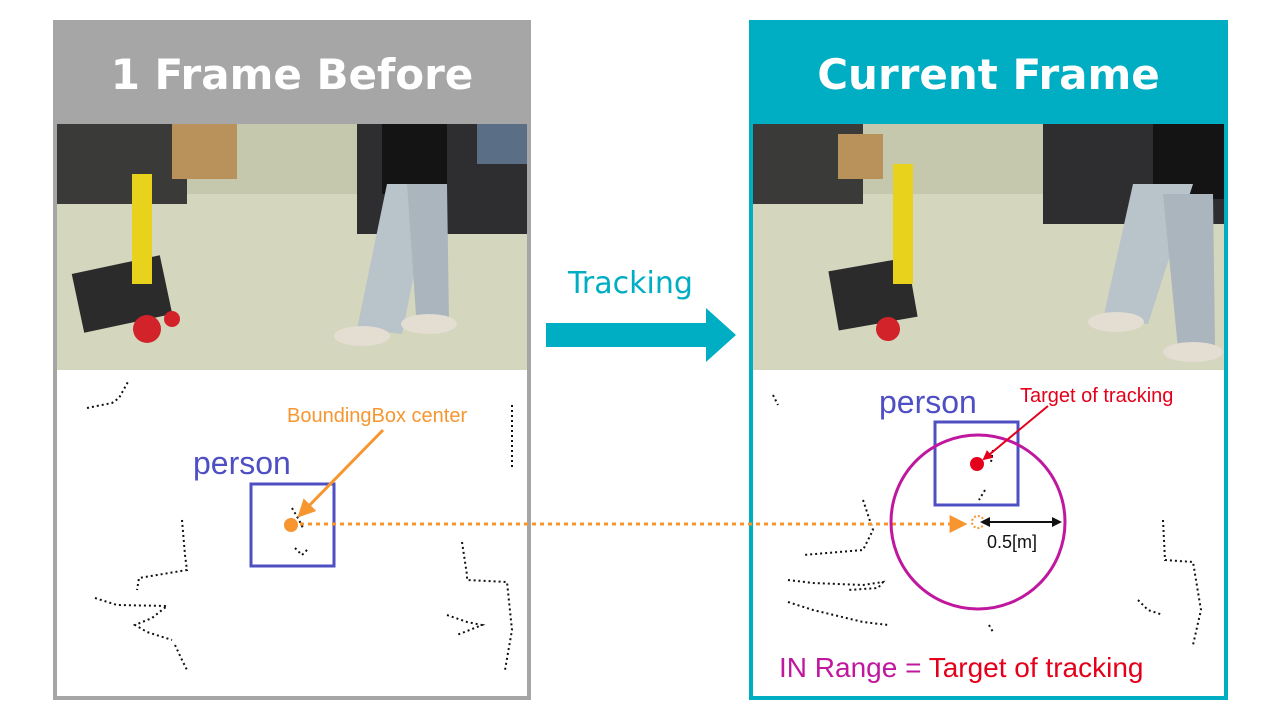  What do you see at coordinates (928, 402) in the screenshot?
I see `current-person-label: person` at bounding box center [928, 402].